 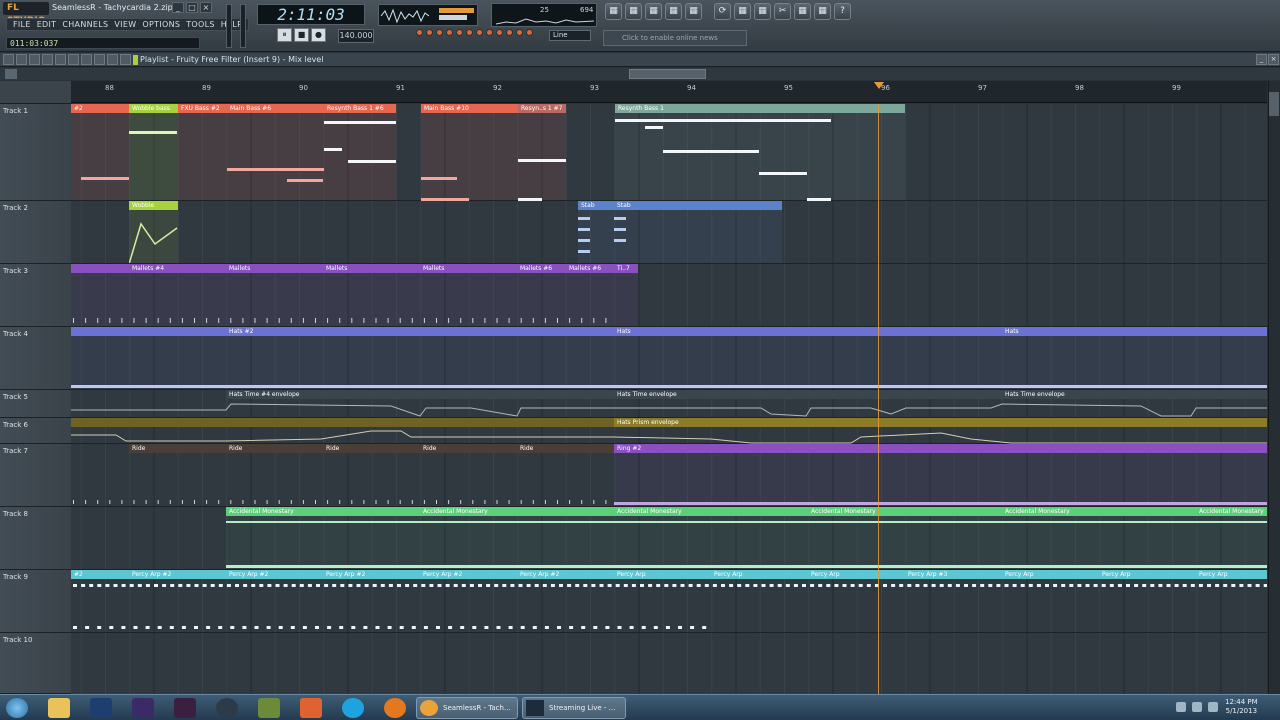 I want to click on timeline-ruler: 88 89 90 91 92 93 94 95 96 97 98 99, so click(x=669, y=92).